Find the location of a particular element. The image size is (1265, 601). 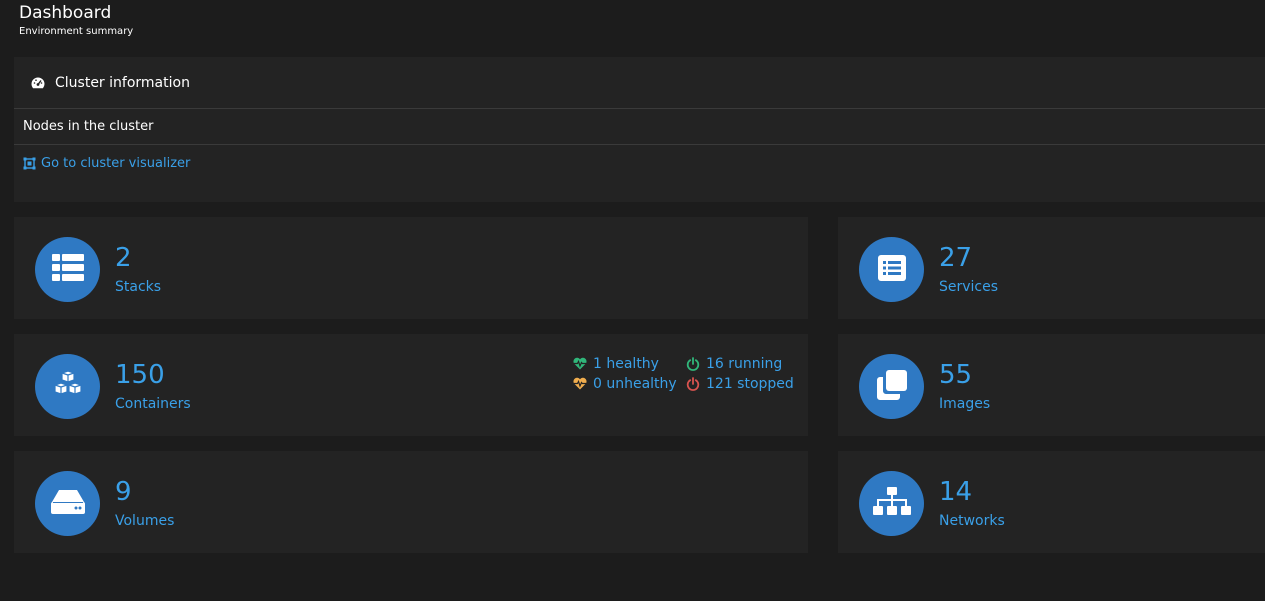

containers-icon-circle is located at coordinates (67, 386).